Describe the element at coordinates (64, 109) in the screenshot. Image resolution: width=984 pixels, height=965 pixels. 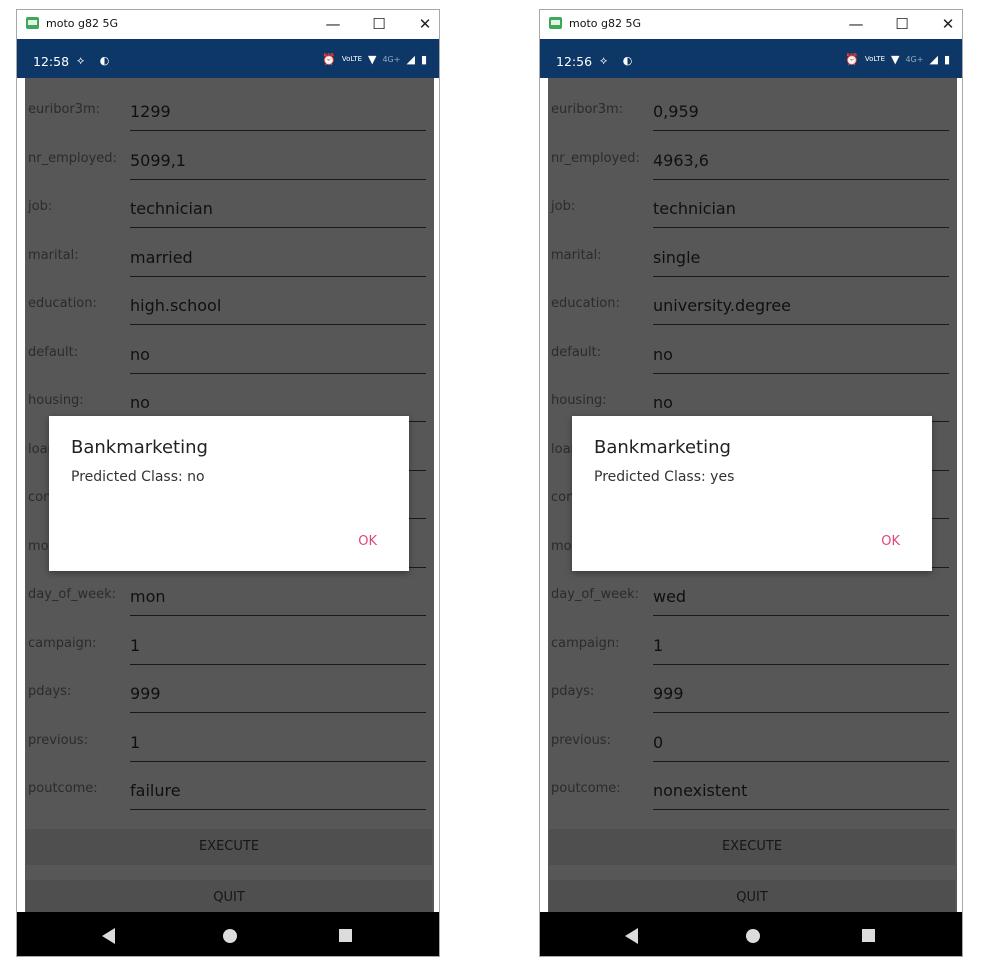
I see `field-label: euribor3m:` at that location.